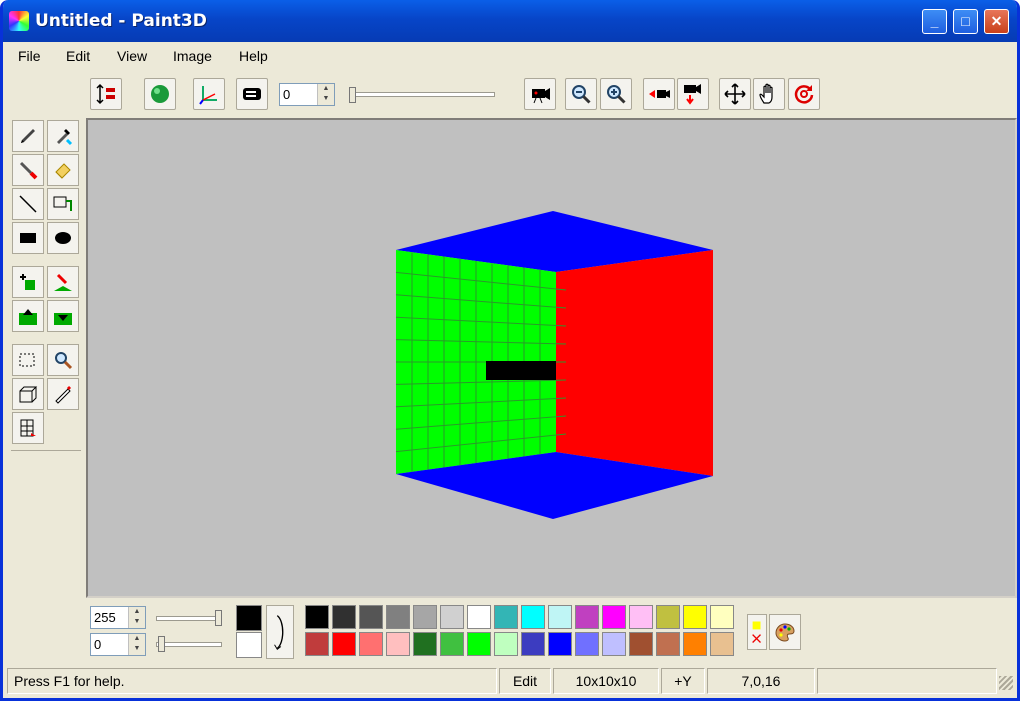 The width and height of the screenshot is (1020, 701). Describe the element at coordinates (965, 21) in the screenshot. I see `maximize-button: □` at that location.